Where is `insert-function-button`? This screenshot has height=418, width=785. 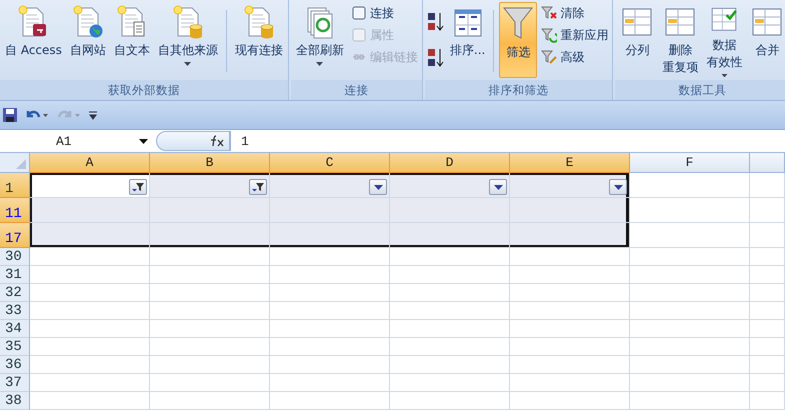 insert-function-button is located at coordinates (193, 141).